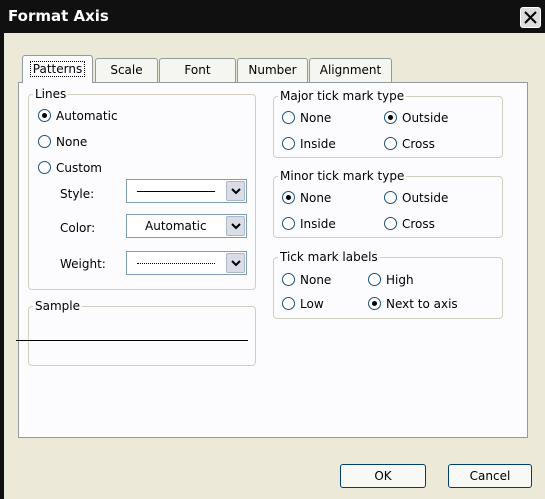 The image size is (545, 499). I want to click on close-button, so click(530, 17).